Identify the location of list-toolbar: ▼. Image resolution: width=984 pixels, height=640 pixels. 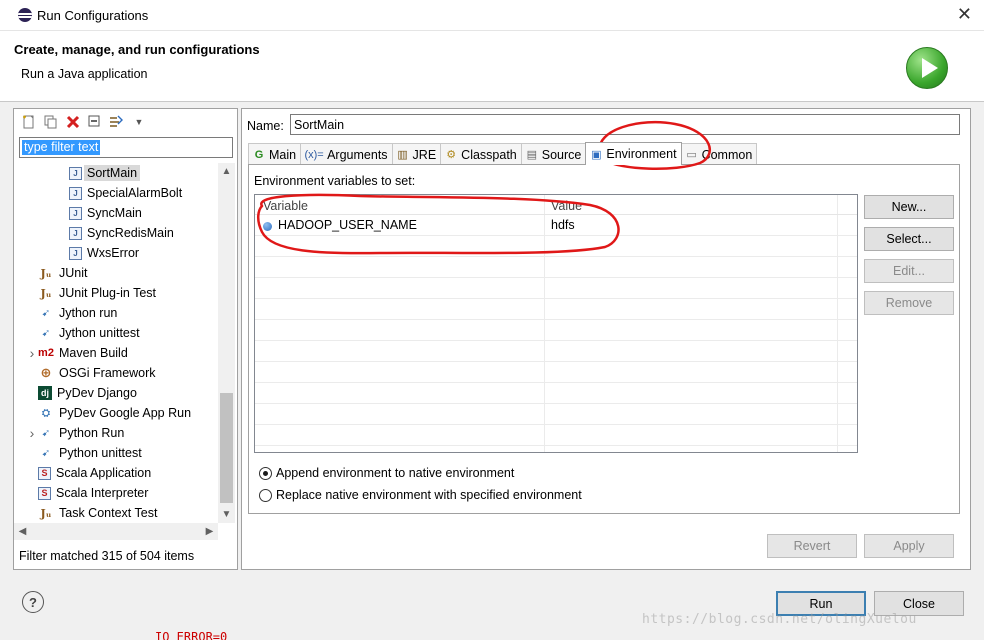
(84, 122).